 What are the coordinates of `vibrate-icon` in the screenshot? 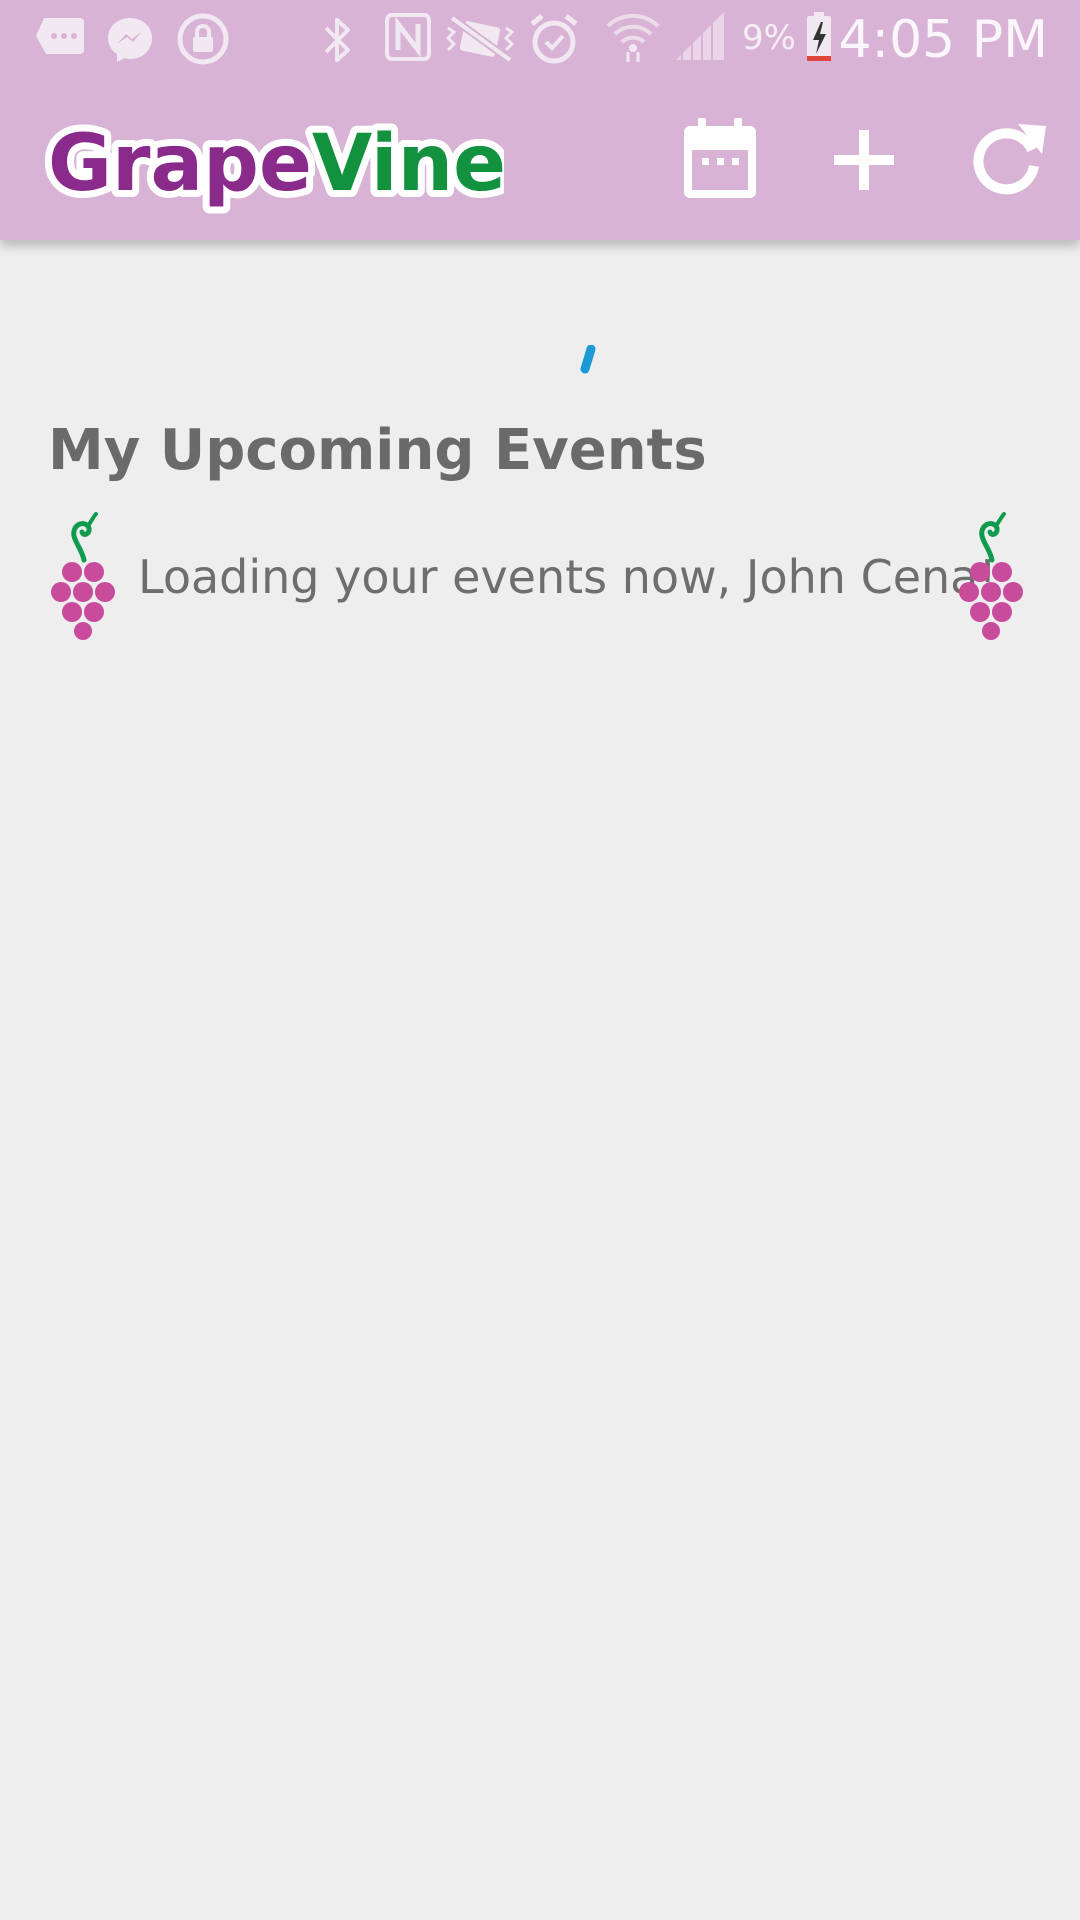 It's located at (480, 39).